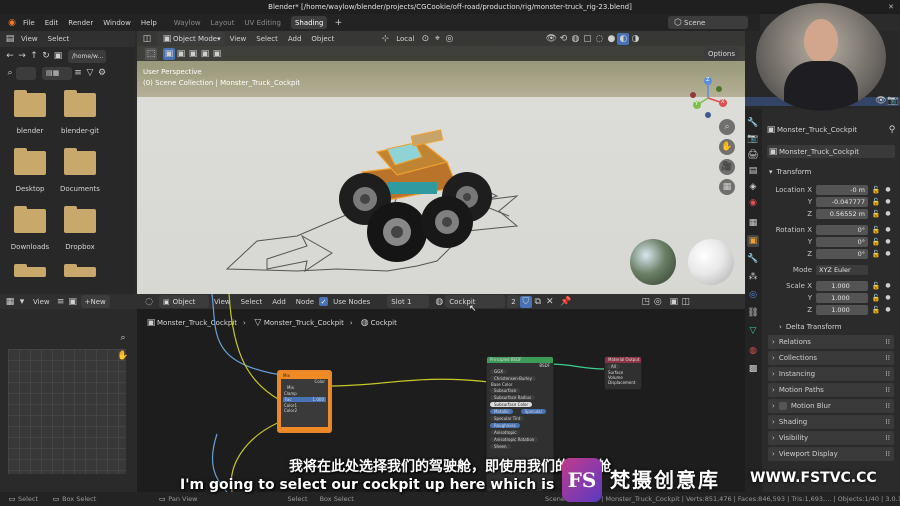 The width and height of the screenshot is (900, 506). Describe the element at coordinates (80, 170) in the screenshot. I see `file-item-documents: Documents` at that location.